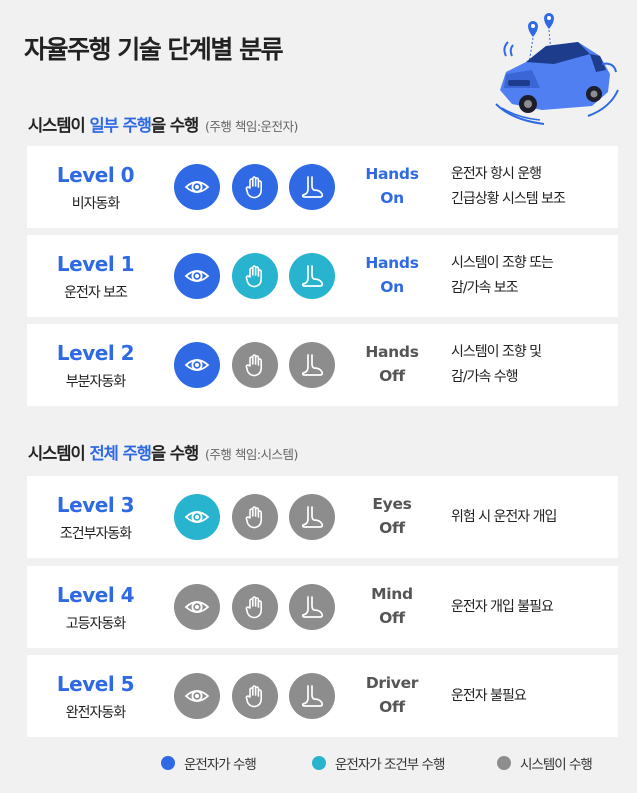 The image size is (637, 793). I want to click on level-card: Level 2 부분자동화 Hands Off 시스템이 조향 및감/가속 수행, so click(322, 365).